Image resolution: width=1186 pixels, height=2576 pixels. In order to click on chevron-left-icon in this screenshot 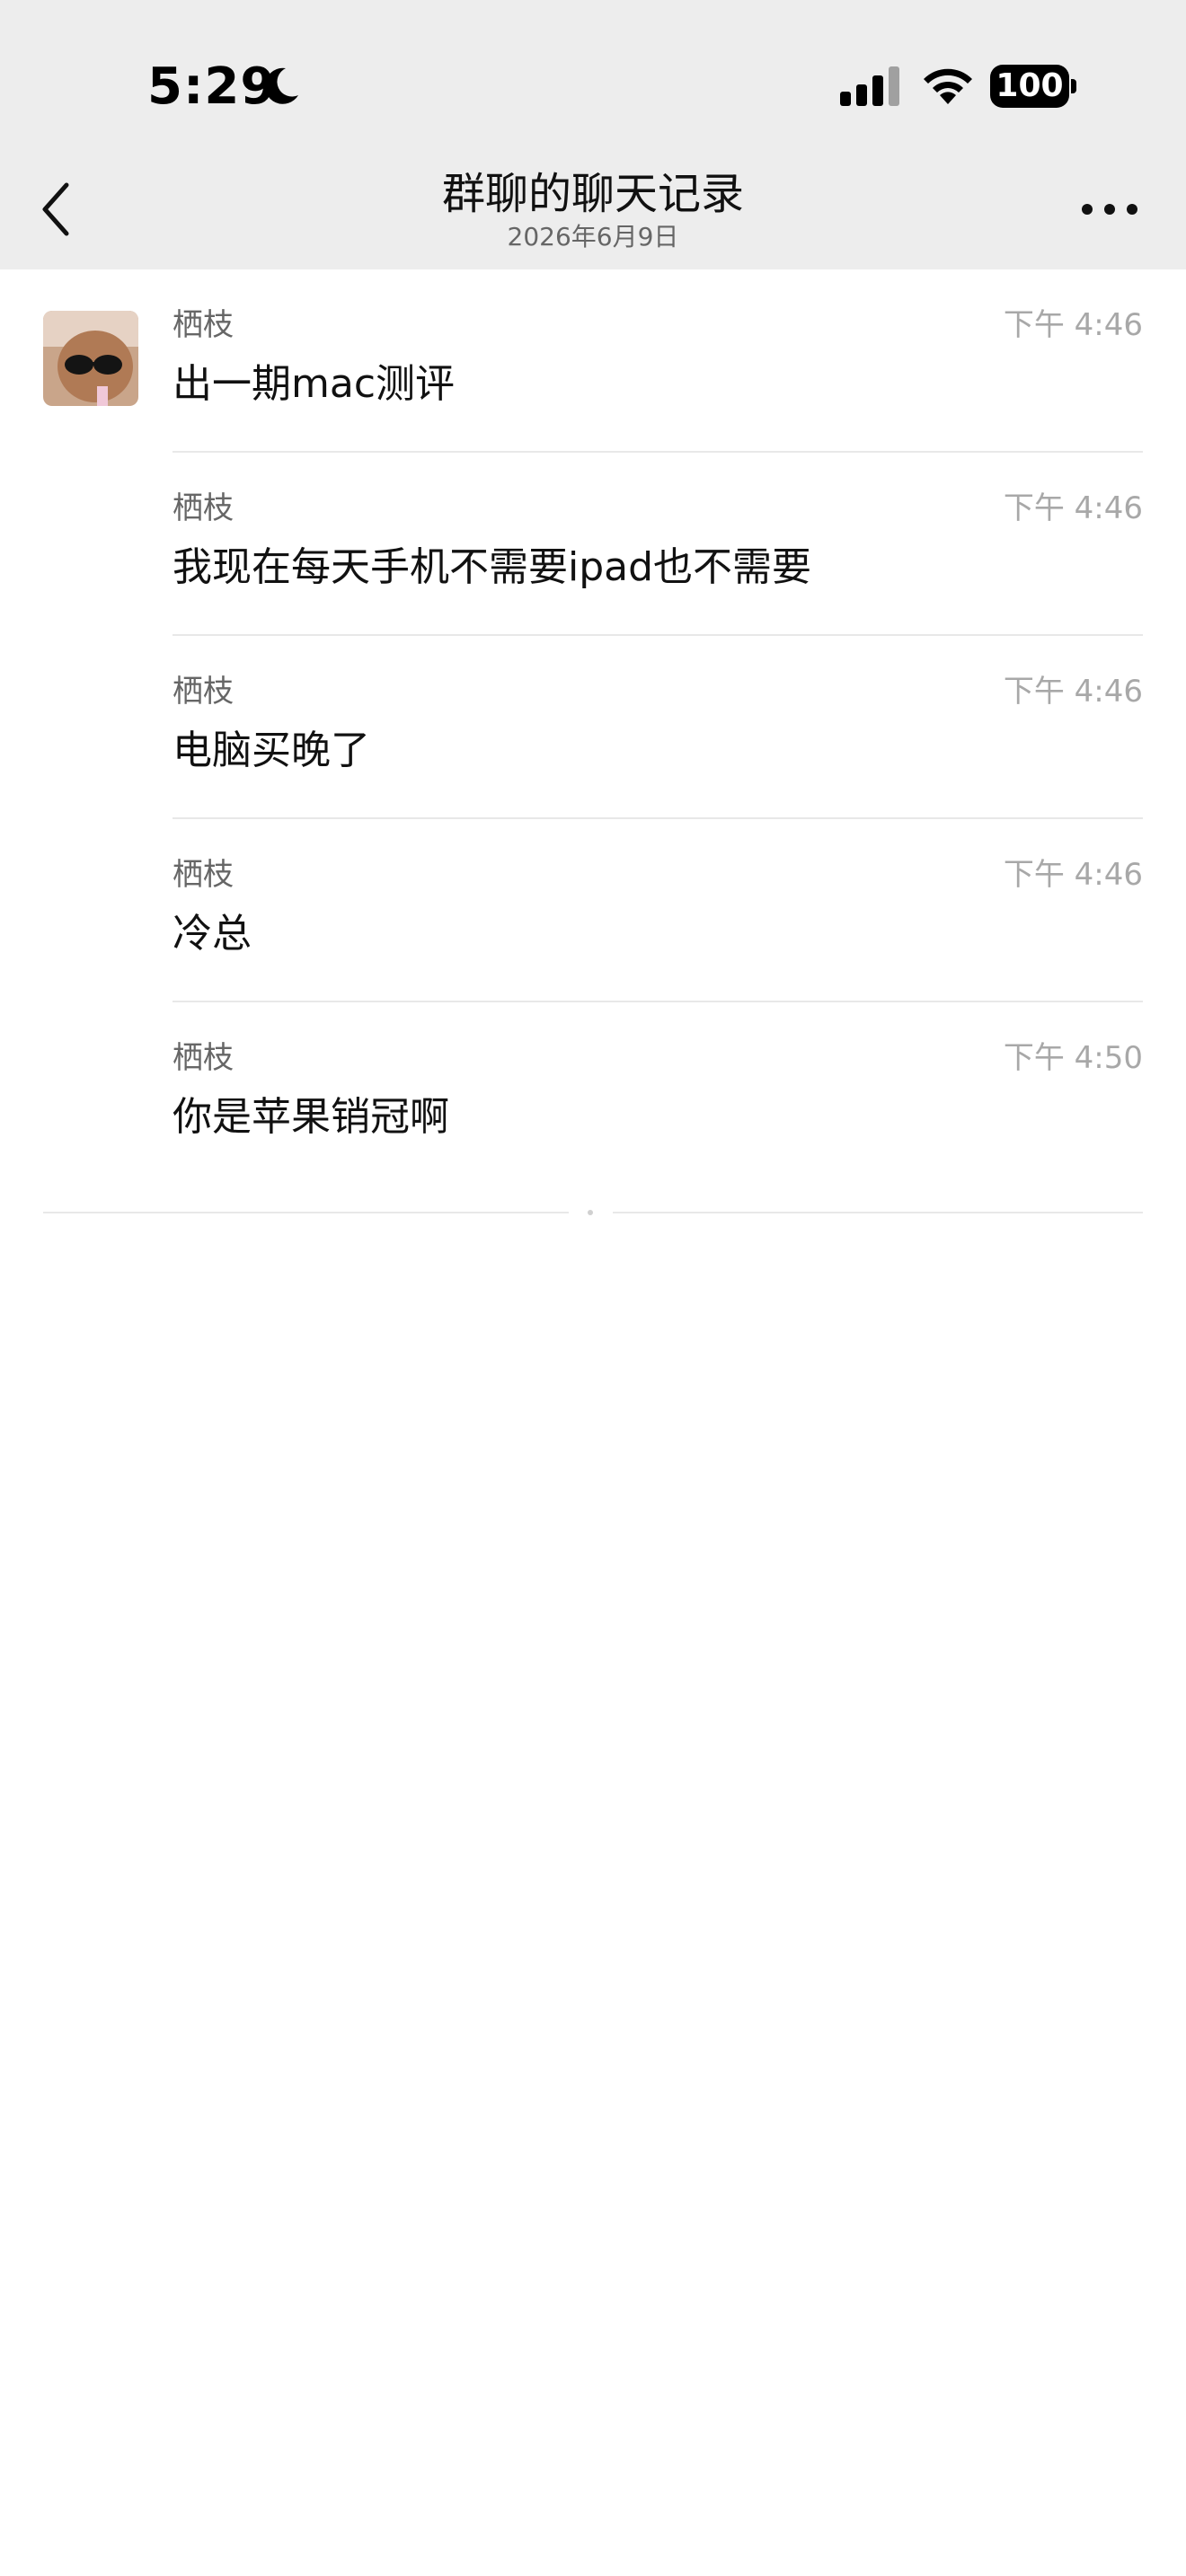, I will do `click(55, 209)`.